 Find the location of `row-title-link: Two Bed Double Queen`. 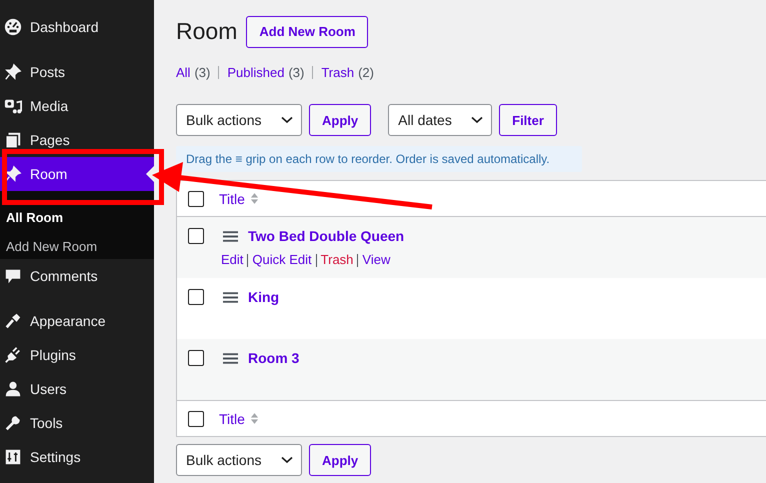

row-title-link: Two Bed Double Queen is located at coordinates (326, 236).